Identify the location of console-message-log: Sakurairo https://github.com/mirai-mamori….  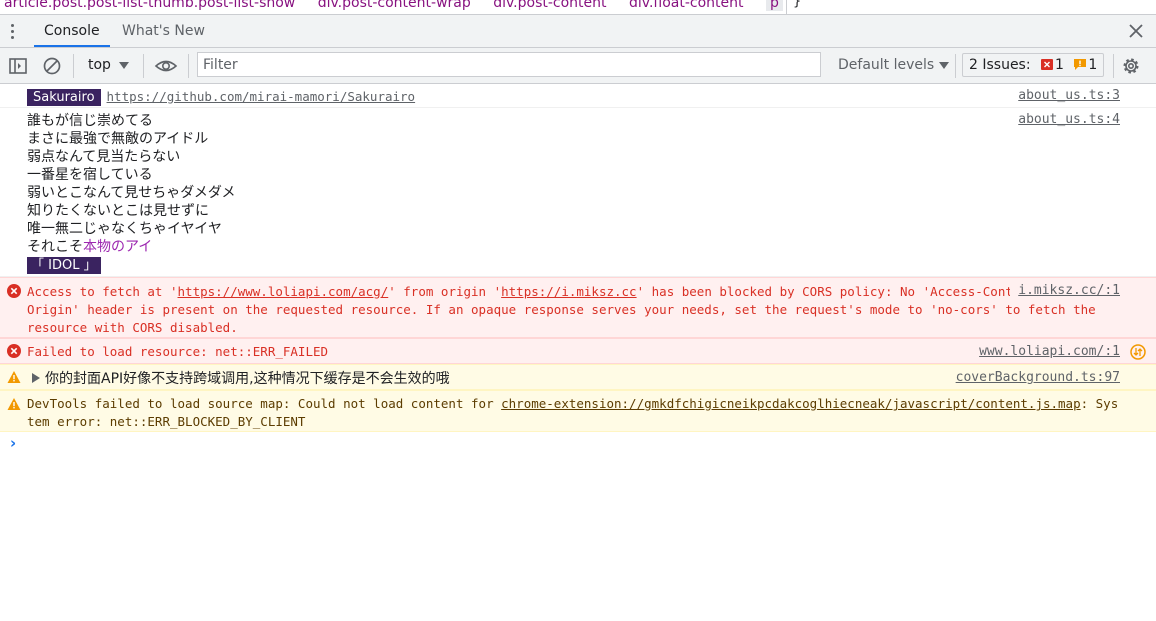
(578, 96).